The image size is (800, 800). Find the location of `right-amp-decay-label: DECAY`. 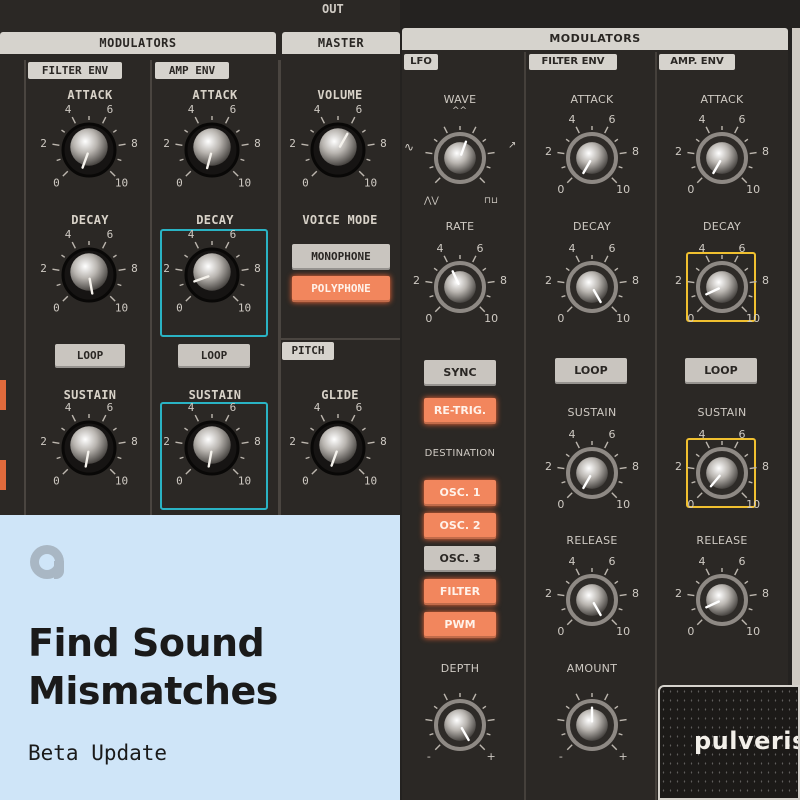

right-amp-decay-label: DECAY is located at coordinates (722, 226).